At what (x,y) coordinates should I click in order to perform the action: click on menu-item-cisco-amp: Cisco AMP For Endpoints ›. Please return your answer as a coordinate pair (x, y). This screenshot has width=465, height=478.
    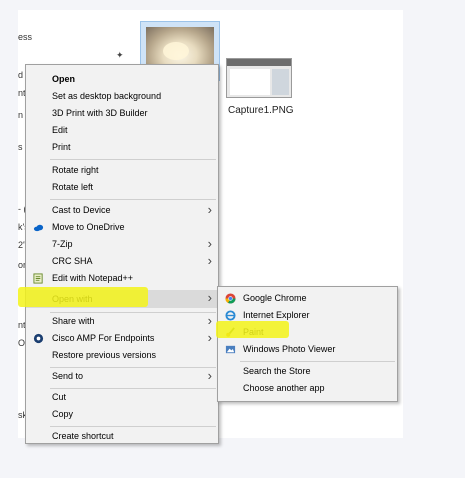
    Looking at the image, I should click on (122, 338).